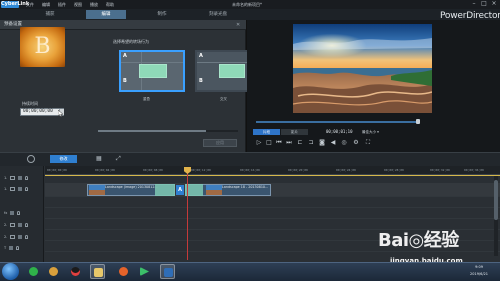  Describe the element at coordinates (494, 4) in the screenshot. I see `close-icon: ×` at that location.